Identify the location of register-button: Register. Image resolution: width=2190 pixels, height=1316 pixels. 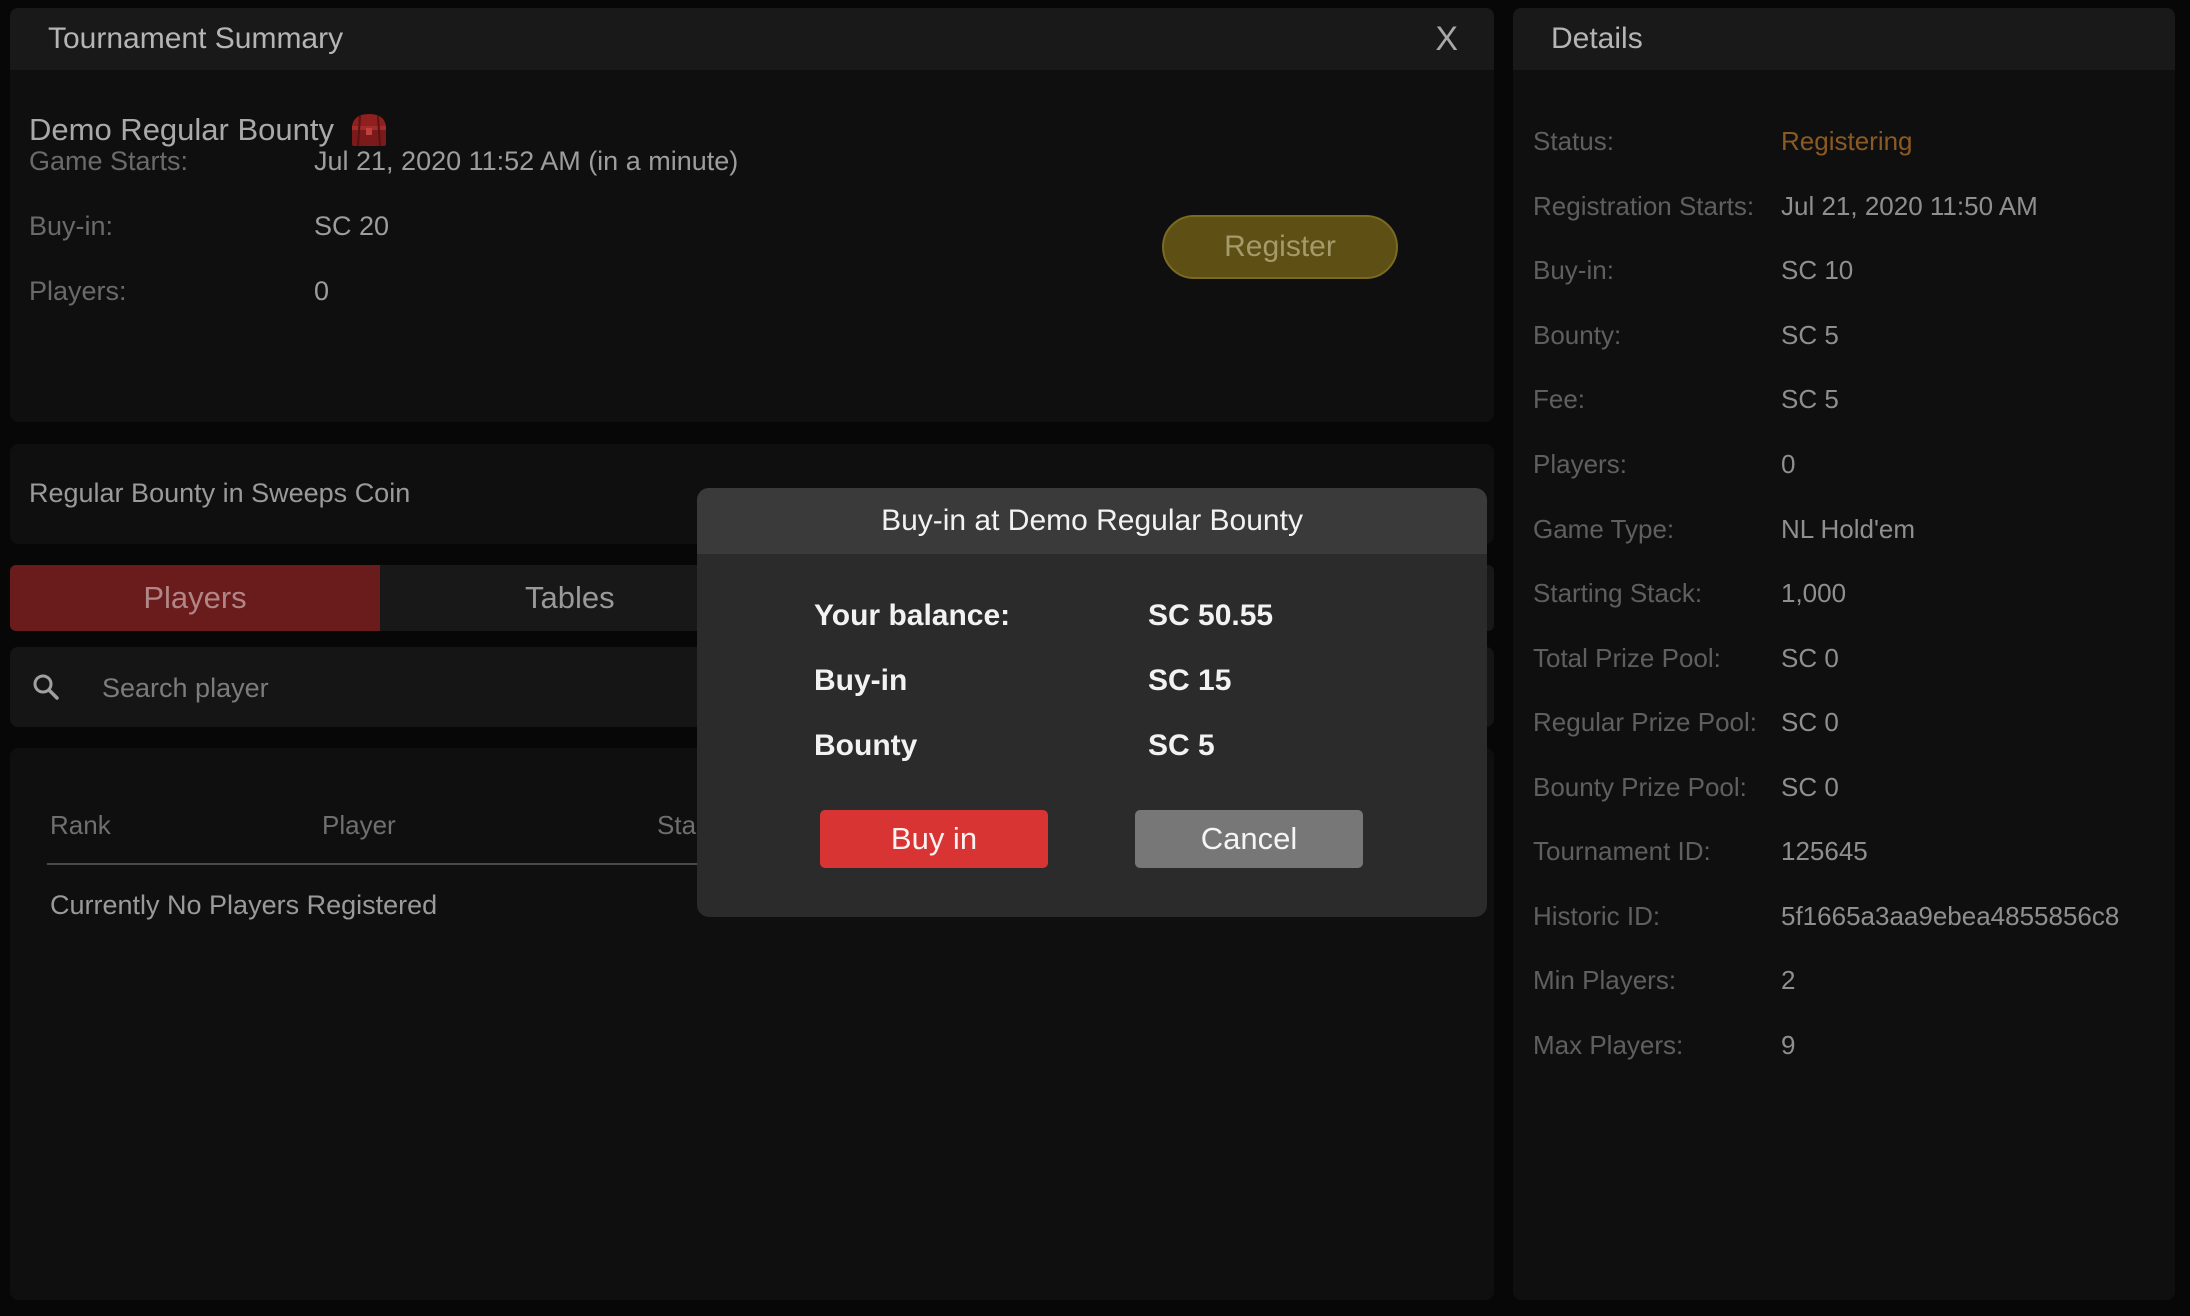
(1280, 247).